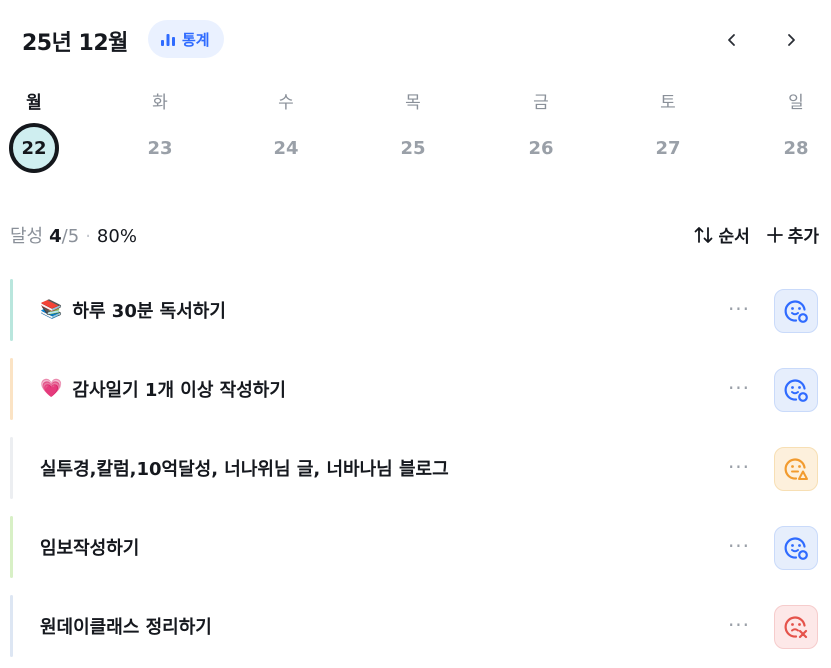 The width and height of the screenshot is (831, 668). What do you see at coordinates (196, 39) in the screenshot?
I see `stats-label: 통계` at bounding box center [196, 39].